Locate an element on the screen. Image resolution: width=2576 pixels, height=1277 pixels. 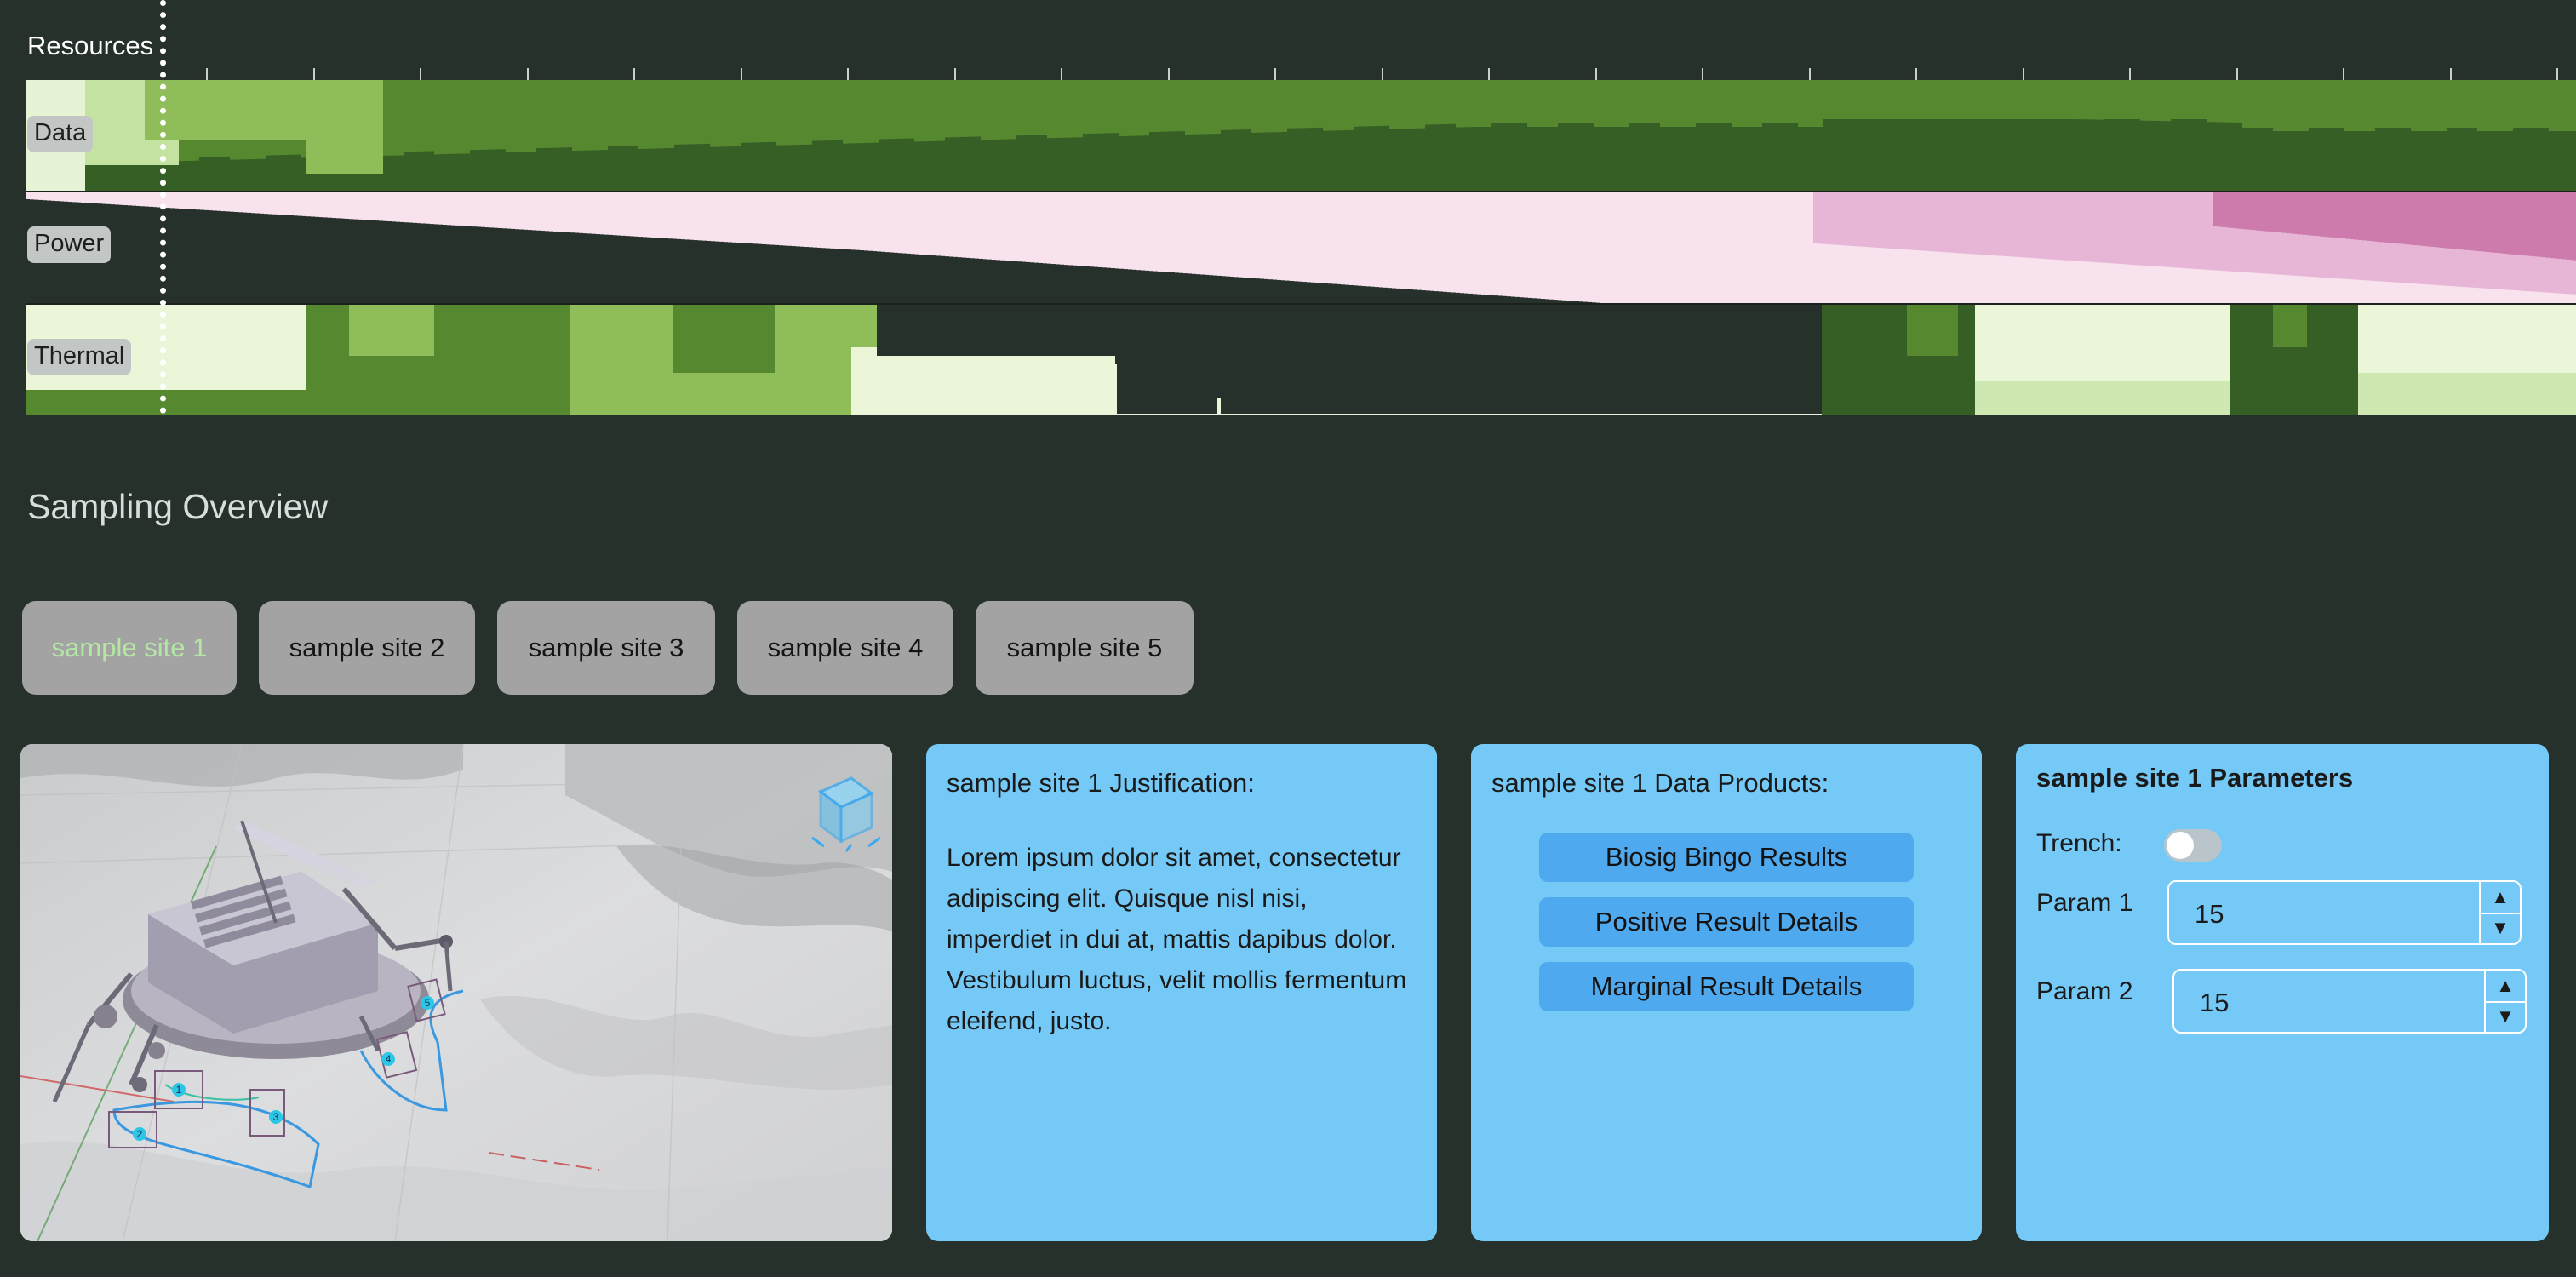
param2-value: 15 is located at coordinates (2215, 1002).